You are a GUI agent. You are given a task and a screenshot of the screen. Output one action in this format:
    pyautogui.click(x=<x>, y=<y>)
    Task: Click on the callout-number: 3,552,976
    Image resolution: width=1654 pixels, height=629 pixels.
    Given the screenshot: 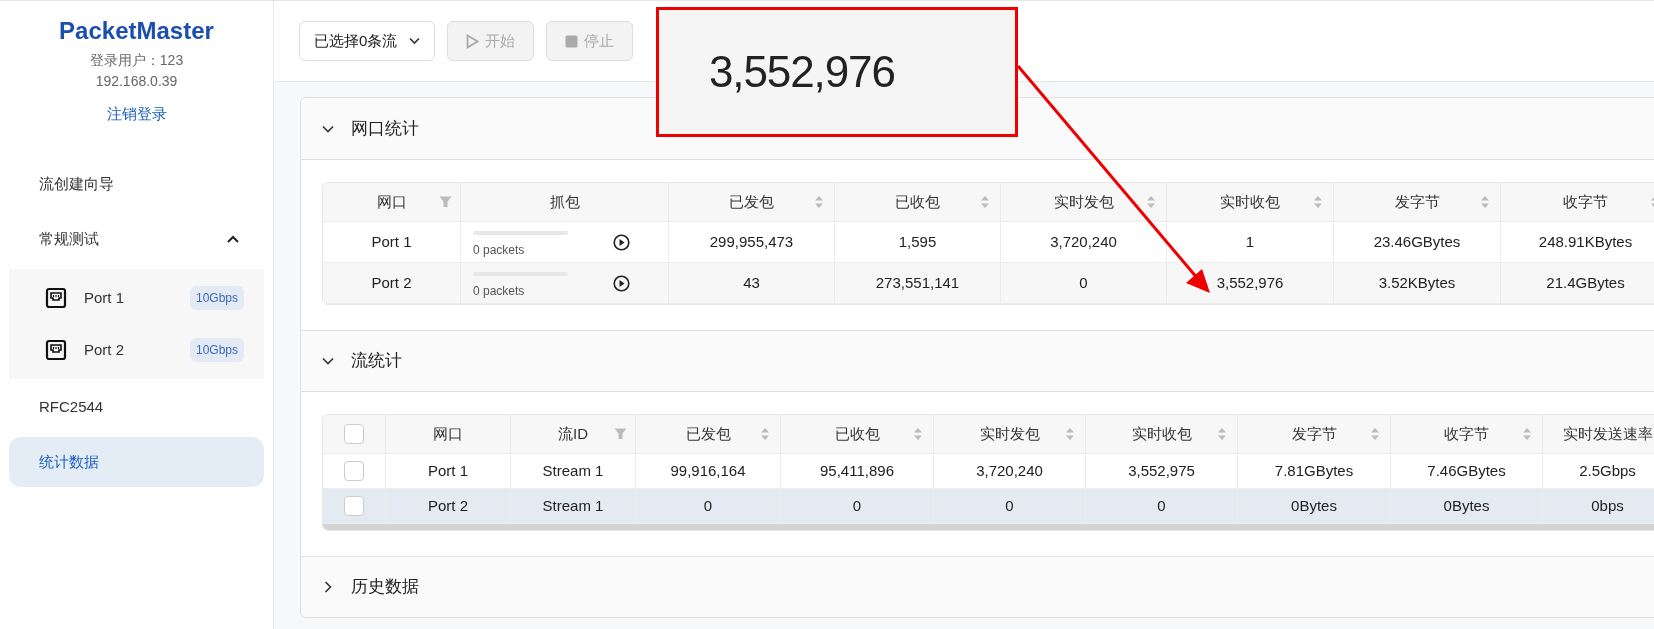 What is the action you would take?
    pyautogui.click(x=802, y=72)
    